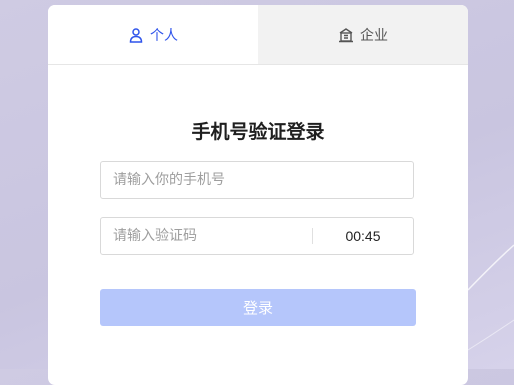  I want to click on tab-enterprise: 企业, so click(363, 34).